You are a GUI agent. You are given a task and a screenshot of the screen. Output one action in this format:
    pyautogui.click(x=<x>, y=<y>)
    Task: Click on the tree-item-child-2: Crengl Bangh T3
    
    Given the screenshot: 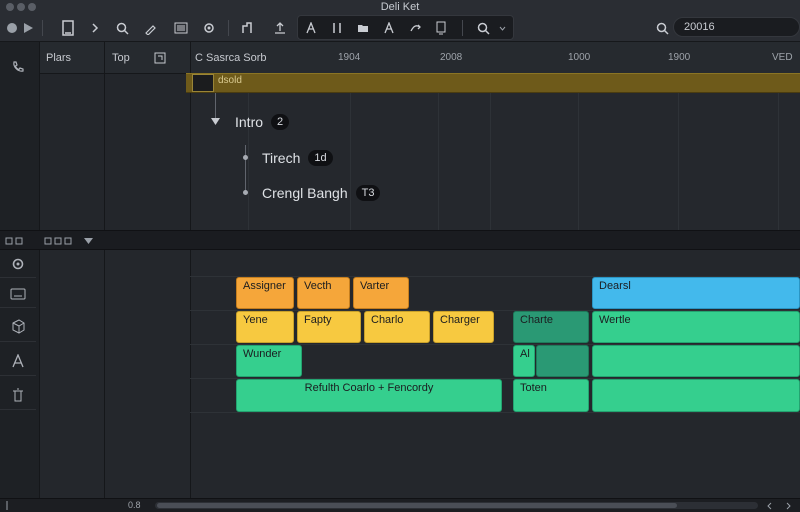 What is the action you would take?
    pyautogui.click(x=321, y=193)
    